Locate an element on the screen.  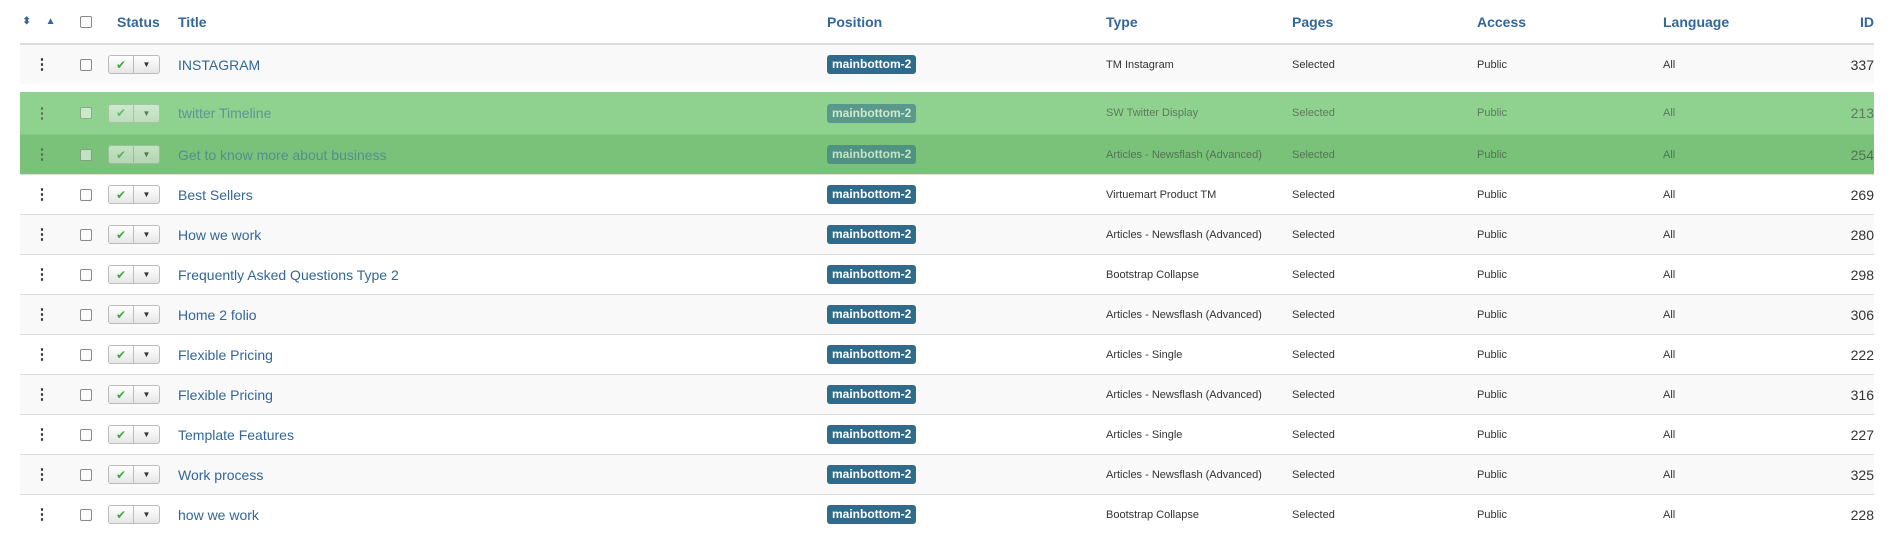
module-title-link: How we work is located at coordinates (219, 235).